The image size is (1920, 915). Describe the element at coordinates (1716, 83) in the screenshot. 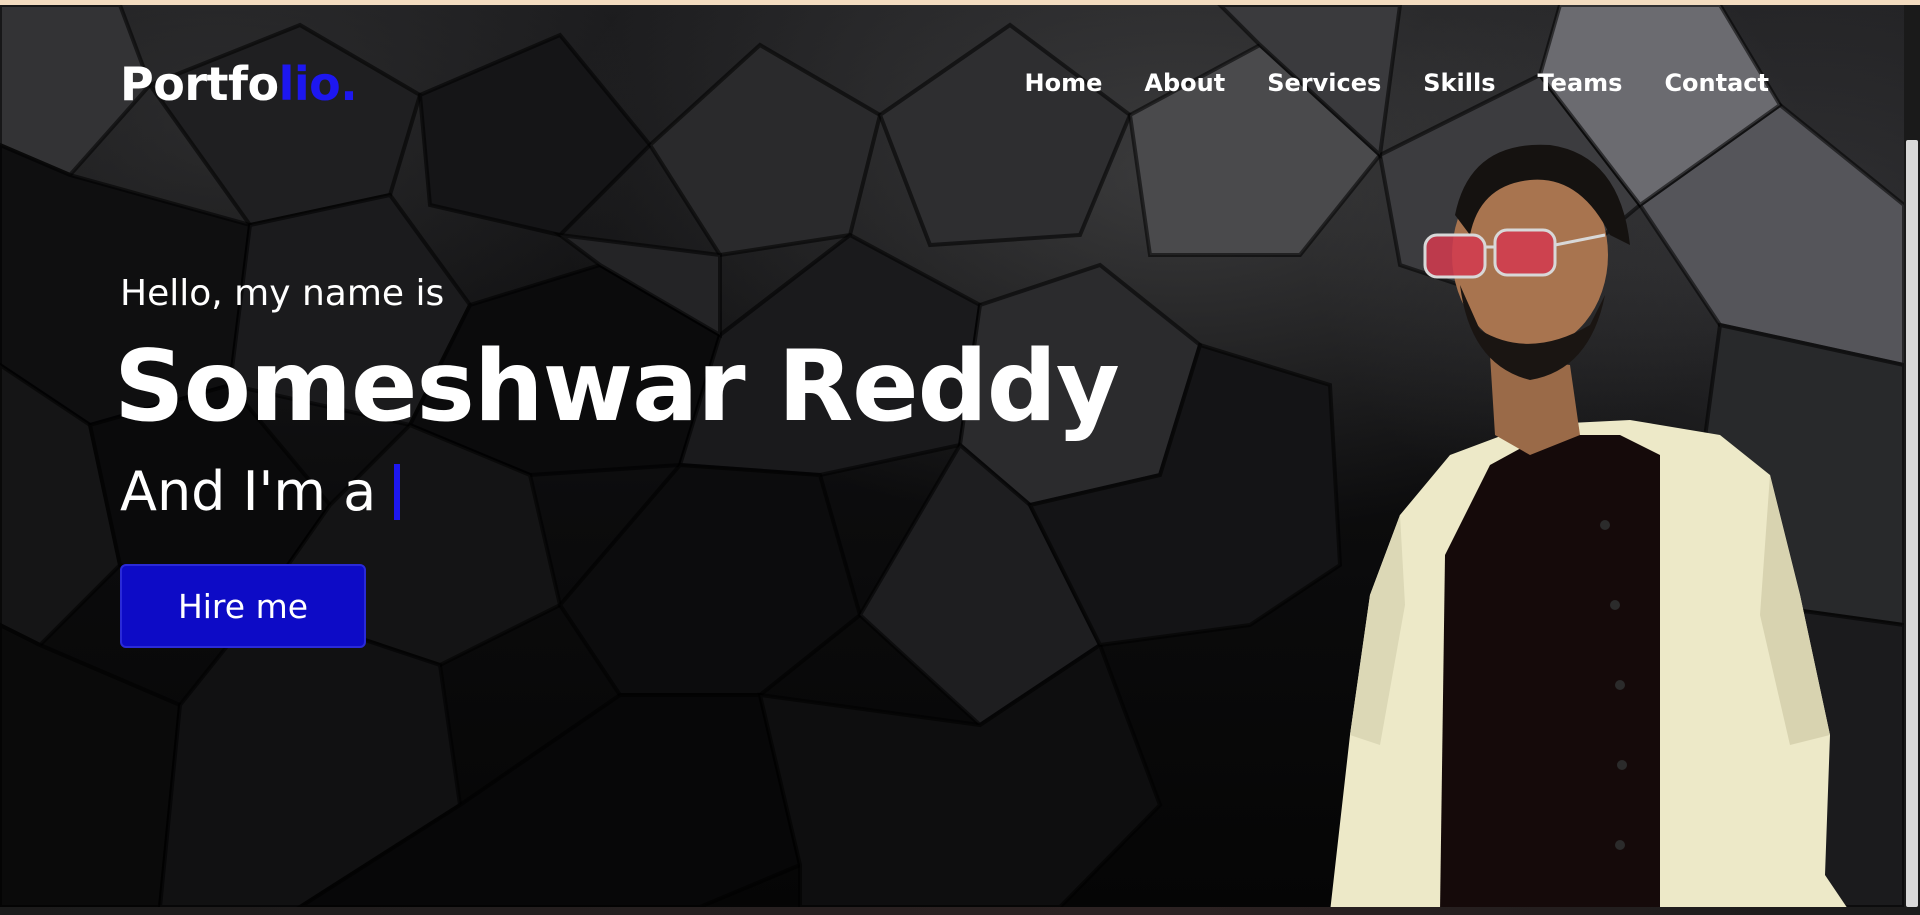

I see `nav-link-contact: Contact` at that location.